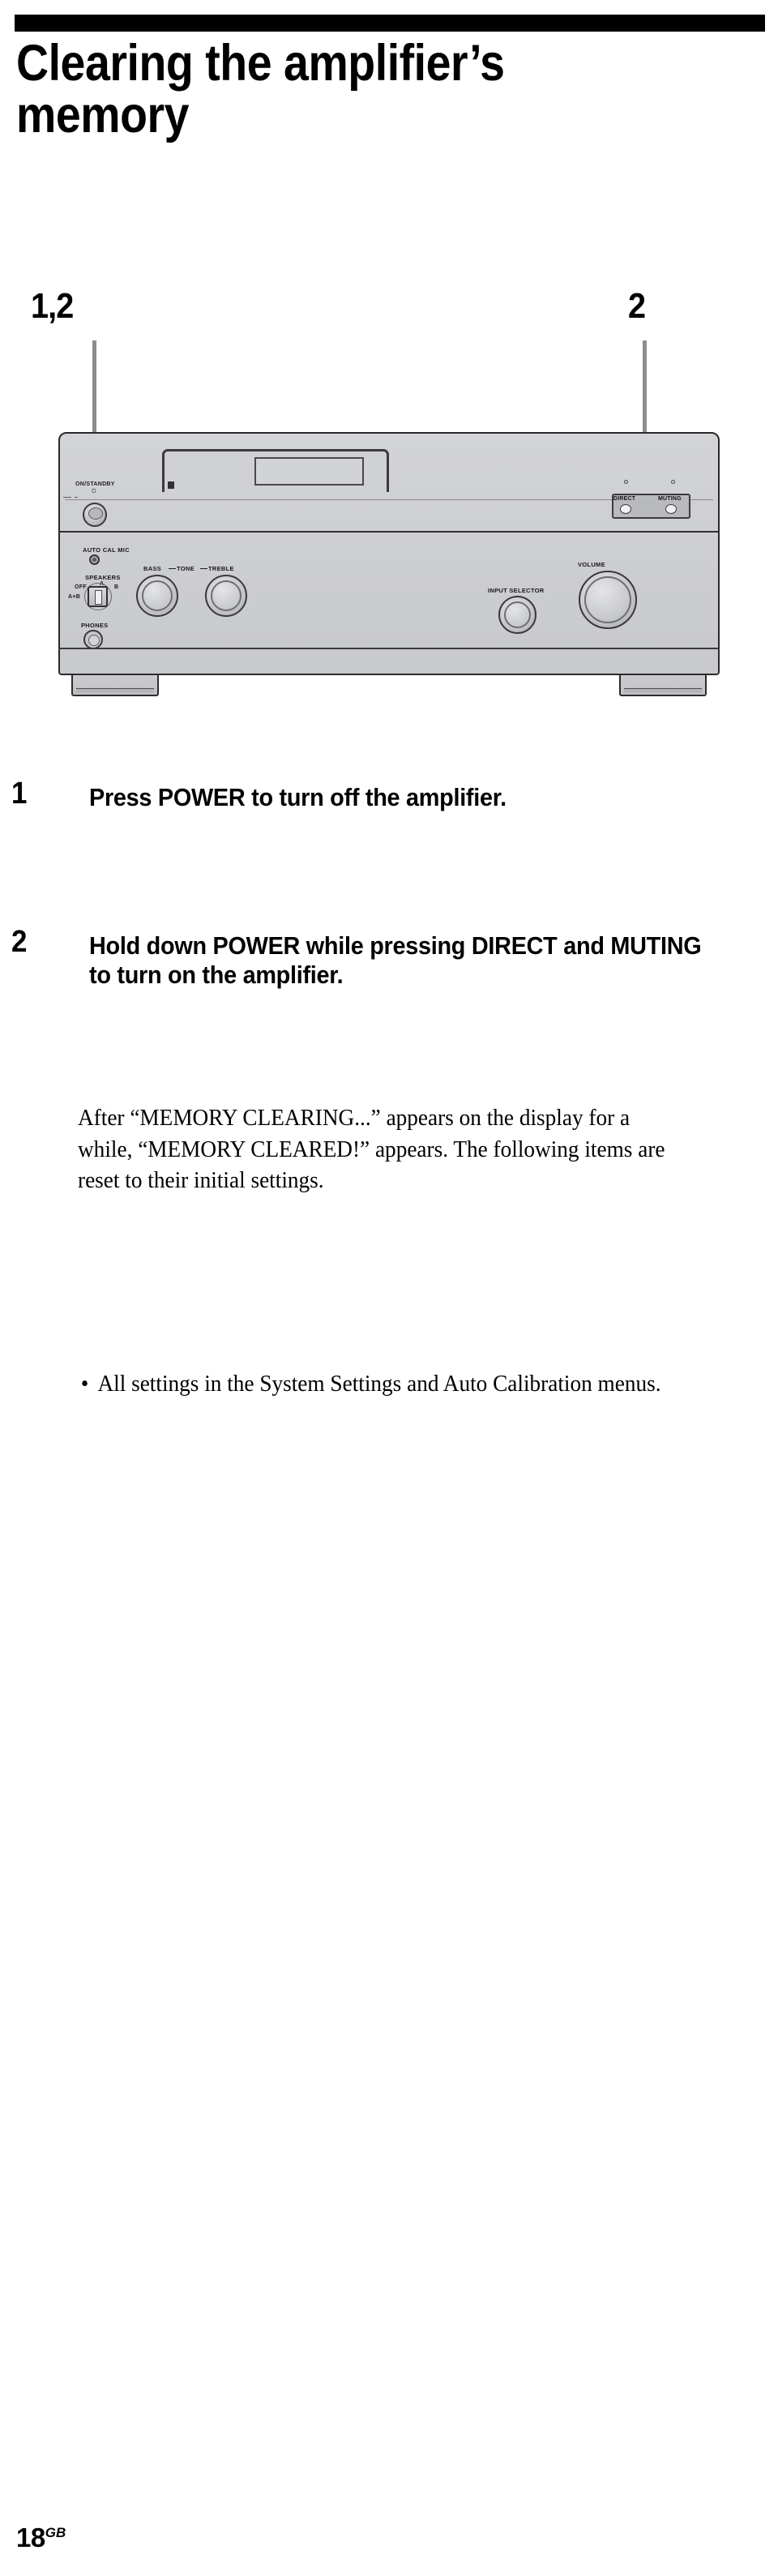  Describe the element at coordinates (93, 639) in the screenshot. I see `phones-jack` at that location.